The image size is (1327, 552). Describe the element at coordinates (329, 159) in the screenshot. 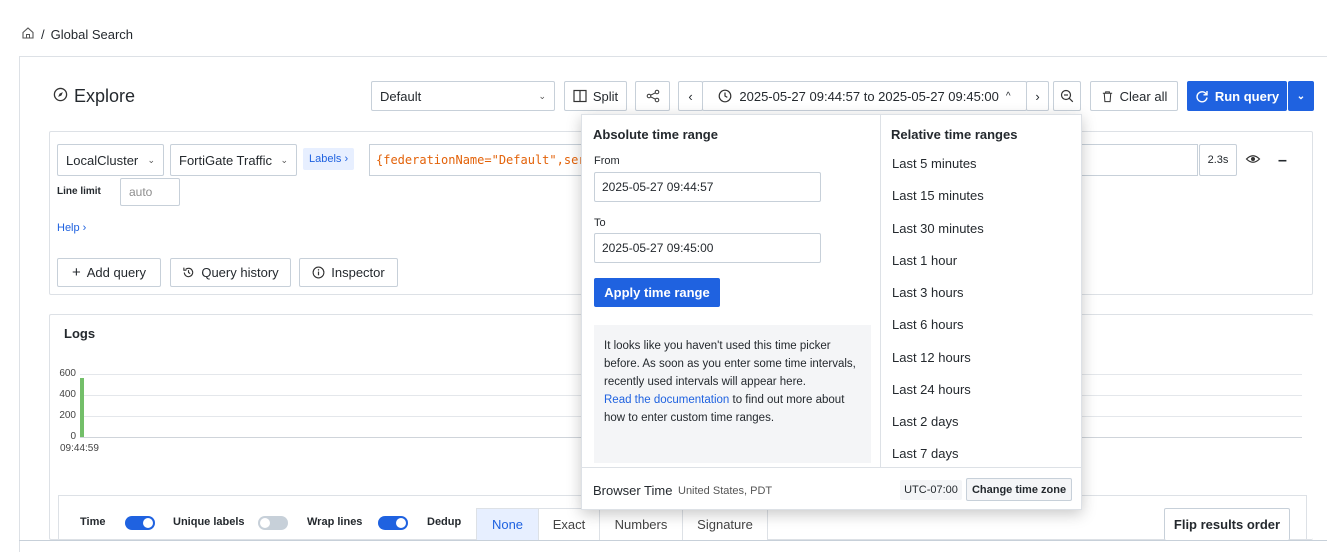

I see `labels-browser-button: Labels ›` at that location.